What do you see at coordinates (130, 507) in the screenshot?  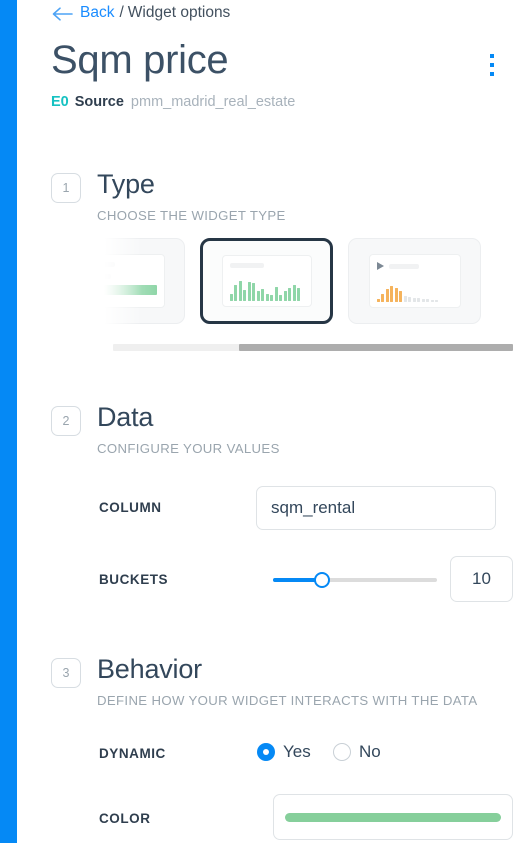 I see `column-label: COLUMN` at bounding box center [130, 507].